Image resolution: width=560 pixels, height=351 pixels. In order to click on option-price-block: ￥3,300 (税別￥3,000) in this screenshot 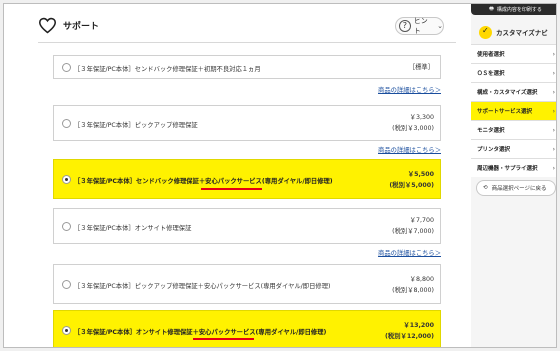, I will do `click(413, 123)`.